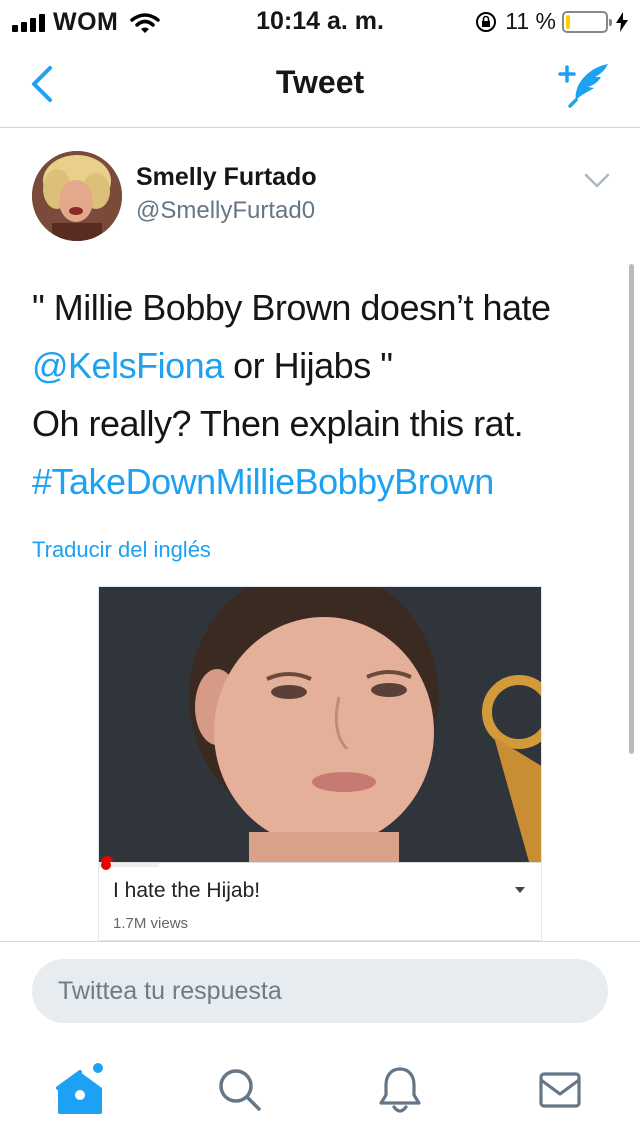  Describe the element at coordinates (308, 365) in the screenshot. I see `tweet-text-fragment: or Hijabs "` at that location.